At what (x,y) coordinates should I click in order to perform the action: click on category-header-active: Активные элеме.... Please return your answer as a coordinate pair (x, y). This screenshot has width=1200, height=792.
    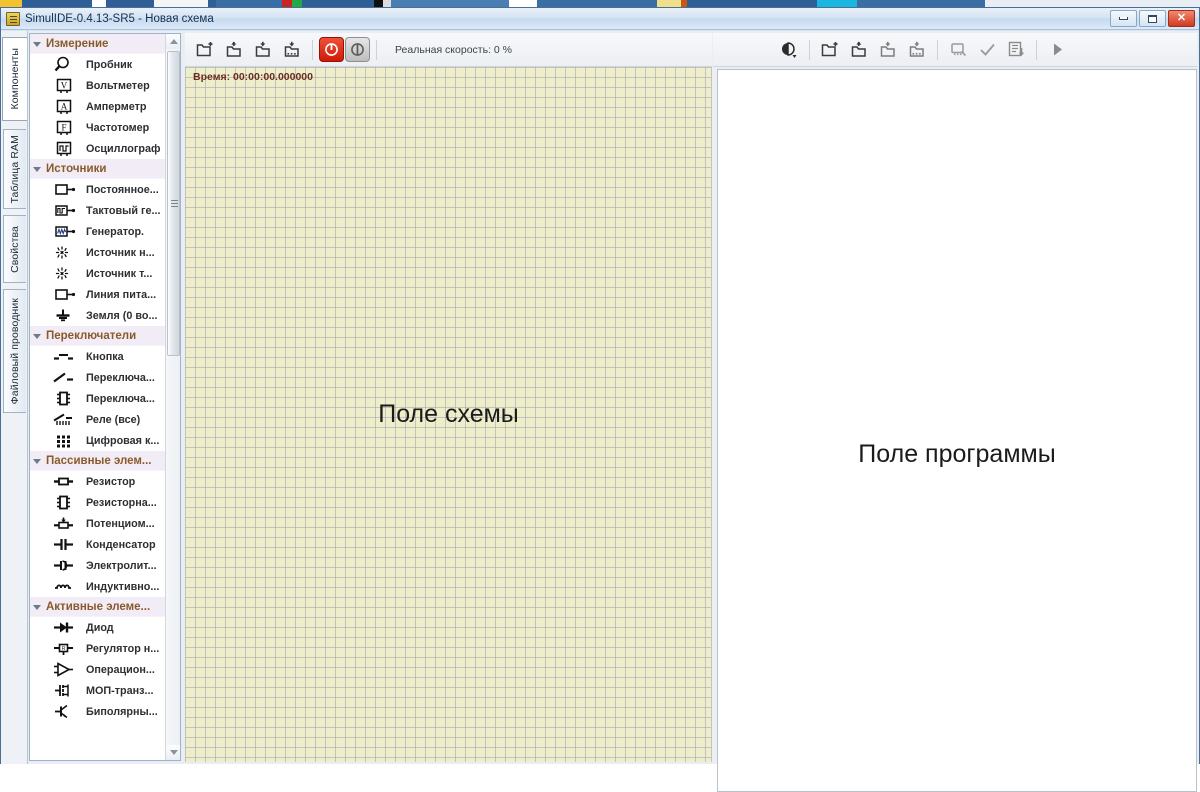
    Looking at the image, I should click on (105, 607).